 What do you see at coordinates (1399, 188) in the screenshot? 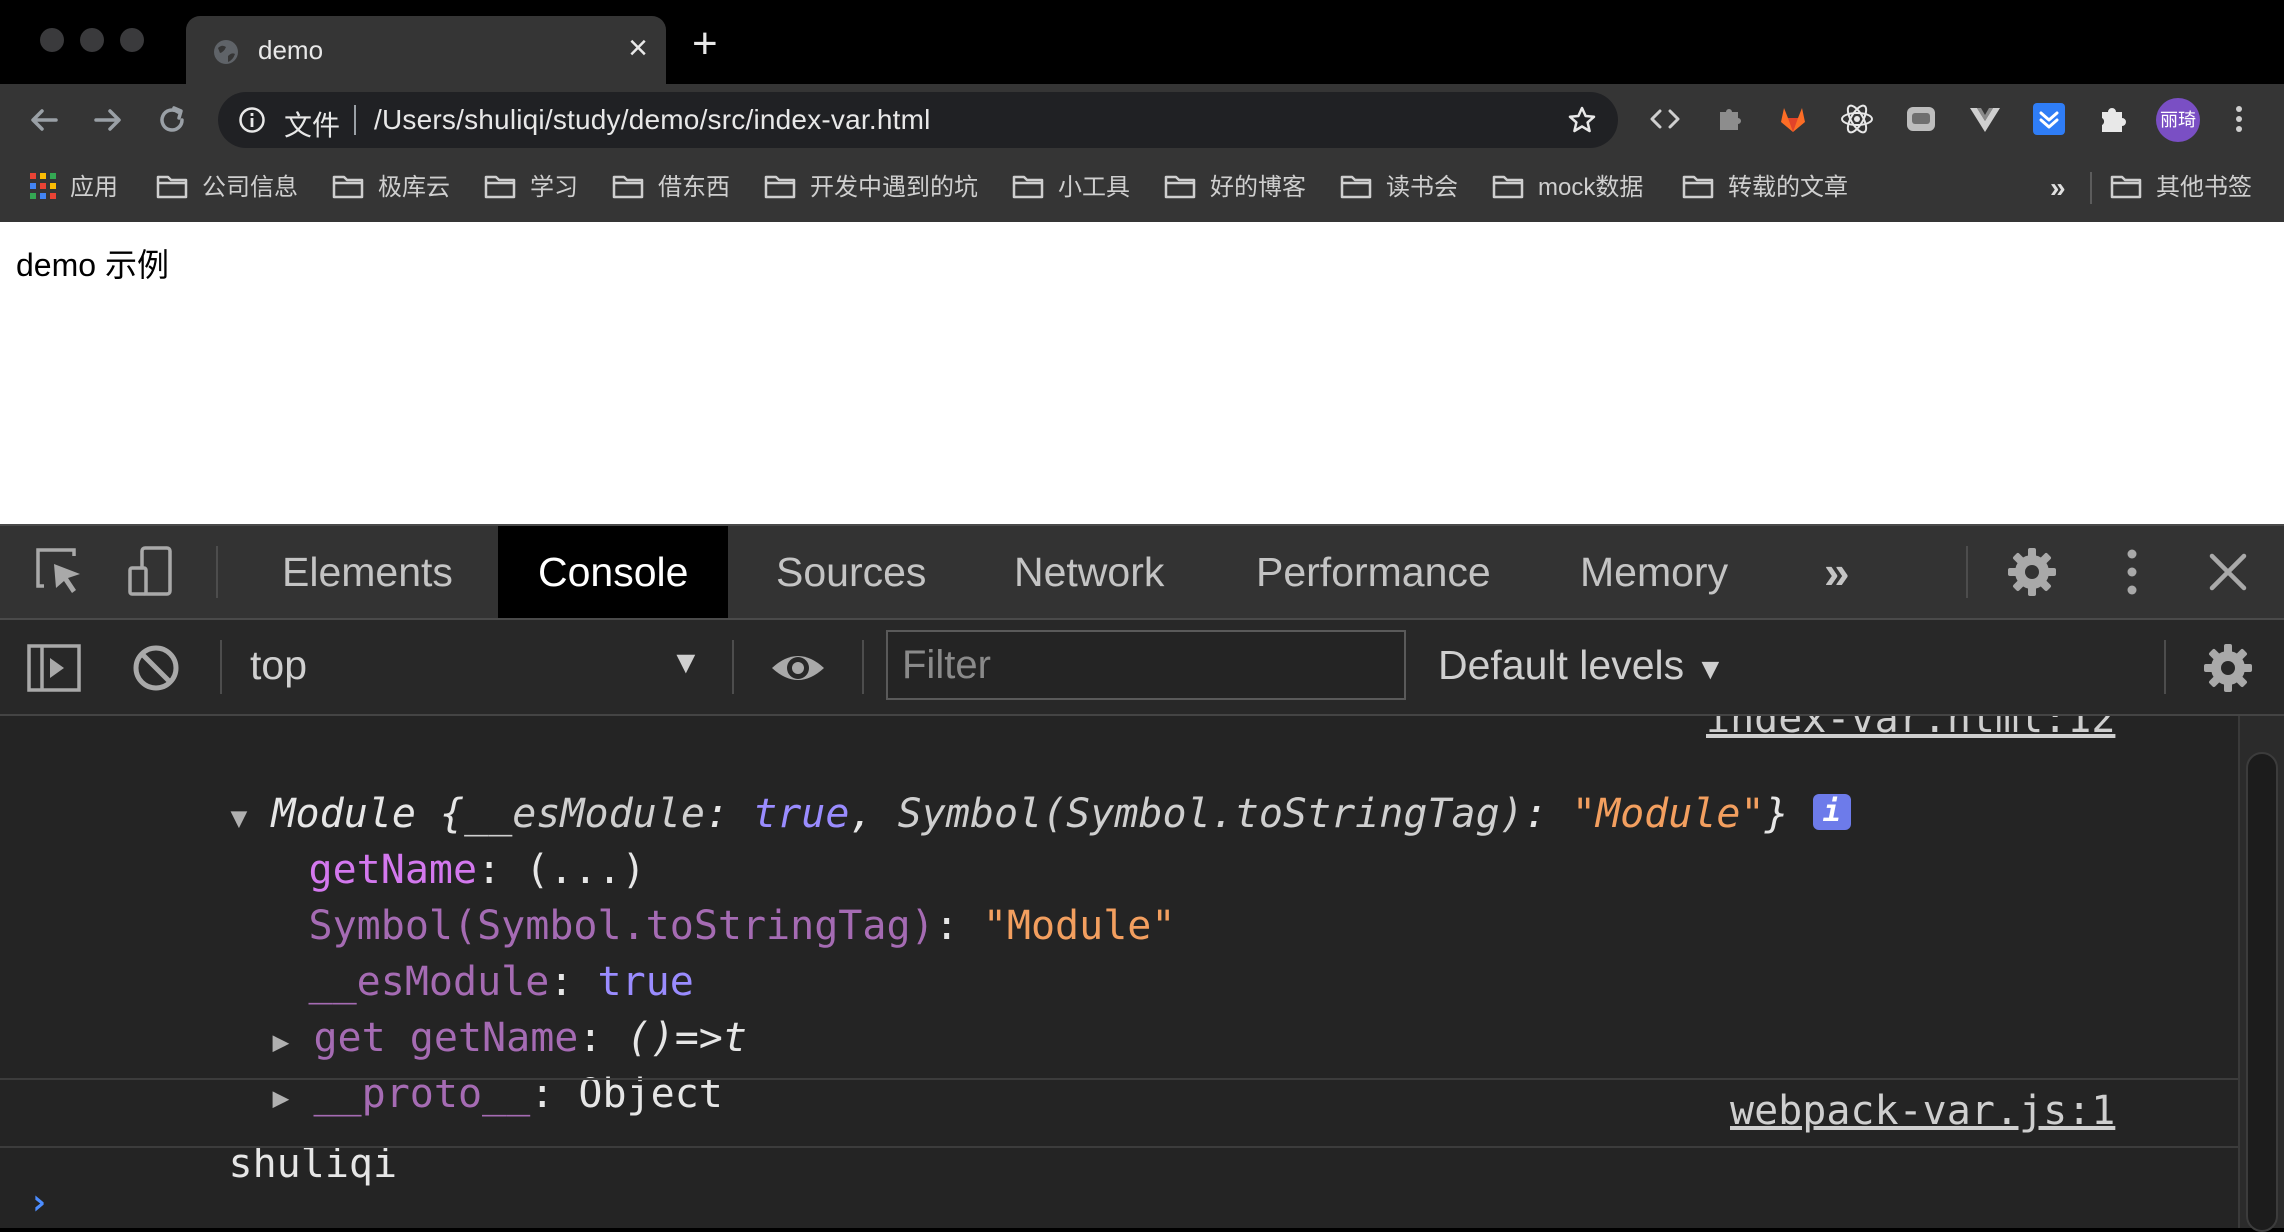
I see `bookmark-folder: 读书会` at bounding box center [1399, 188].